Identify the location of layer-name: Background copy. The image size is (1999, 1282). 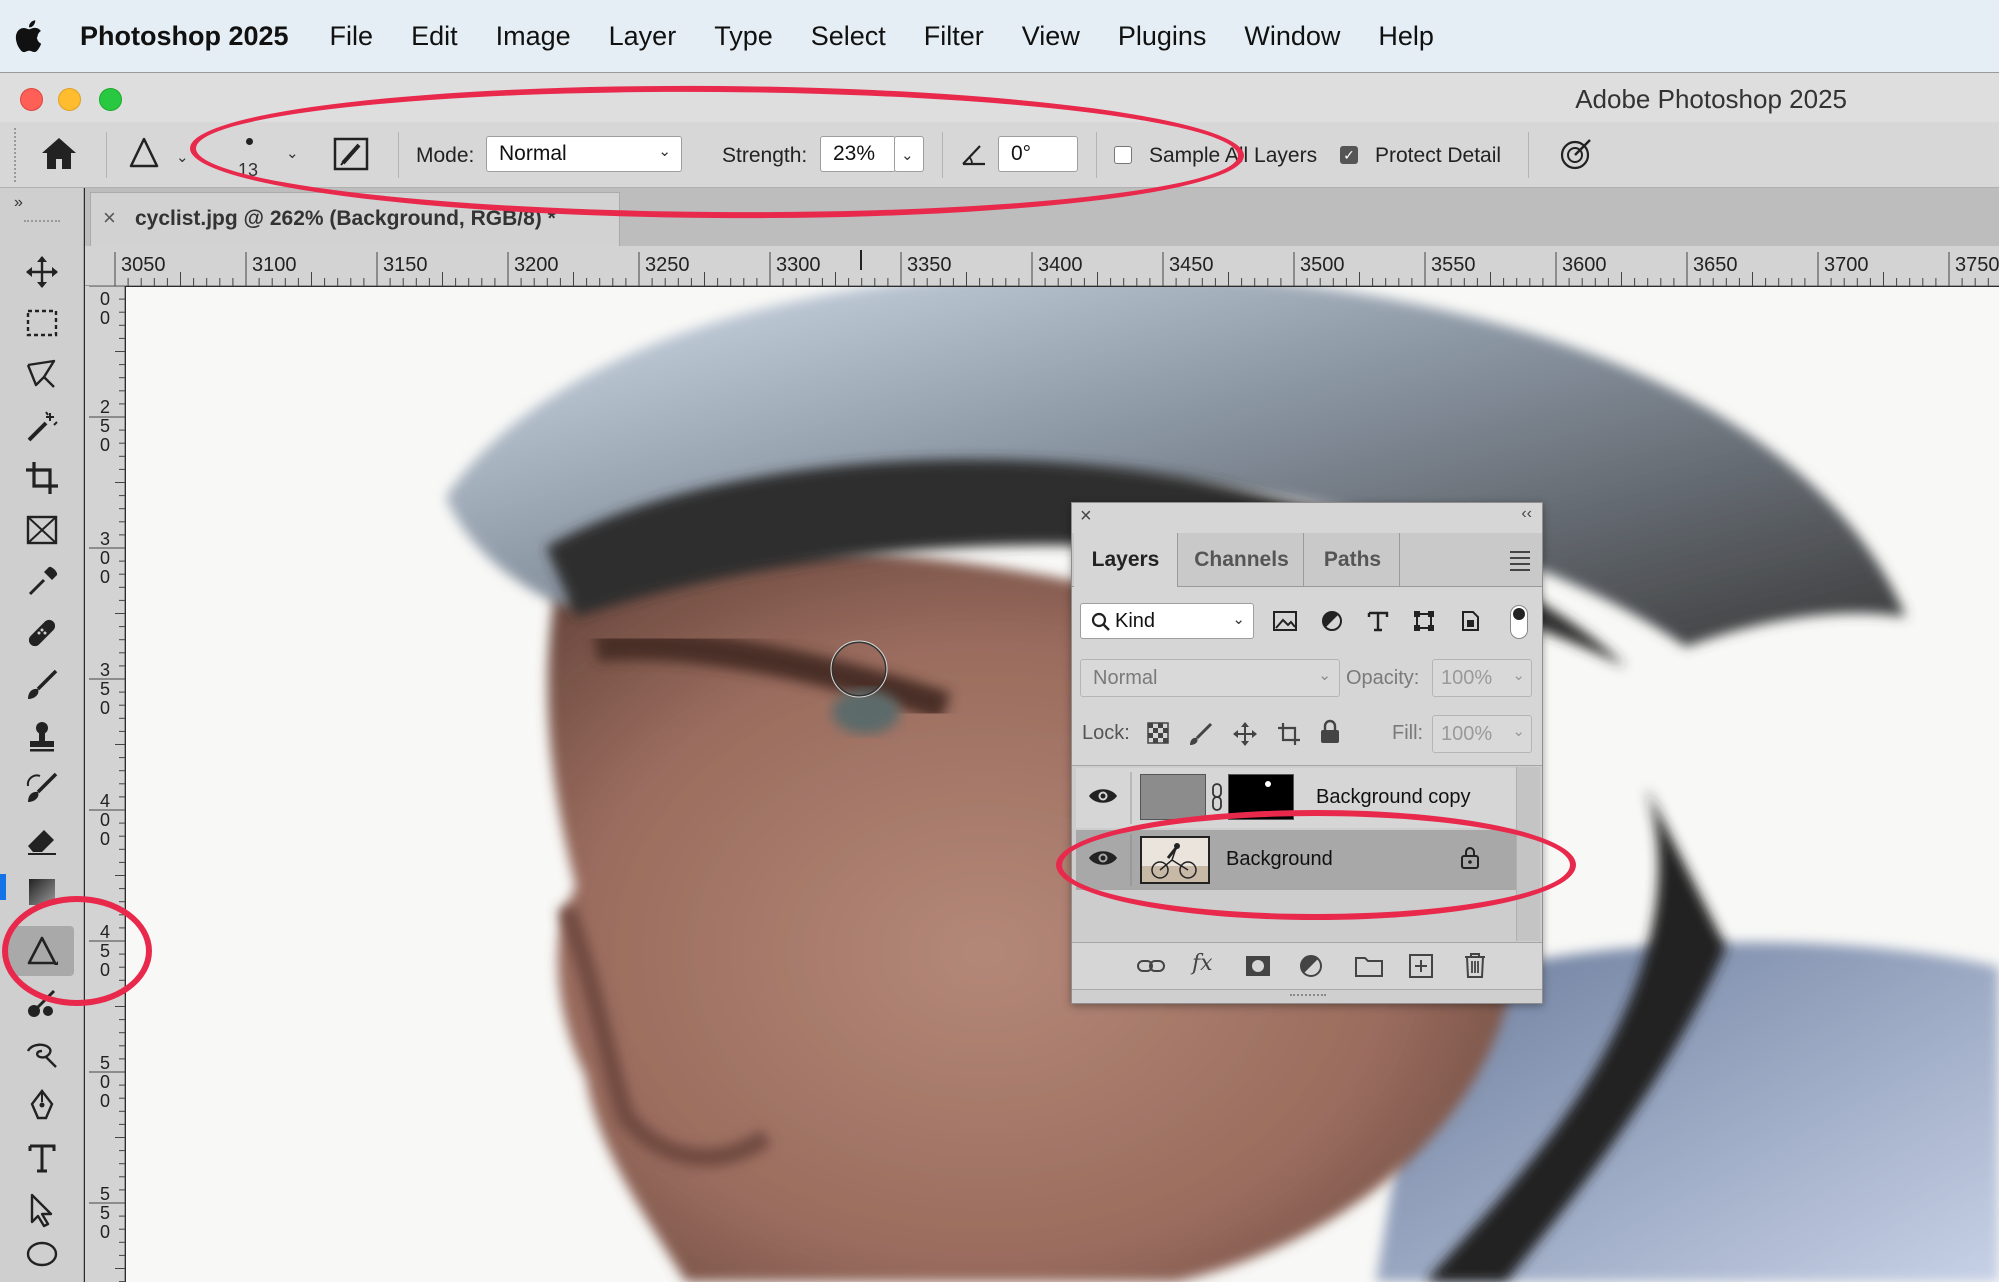
(1393, 797).